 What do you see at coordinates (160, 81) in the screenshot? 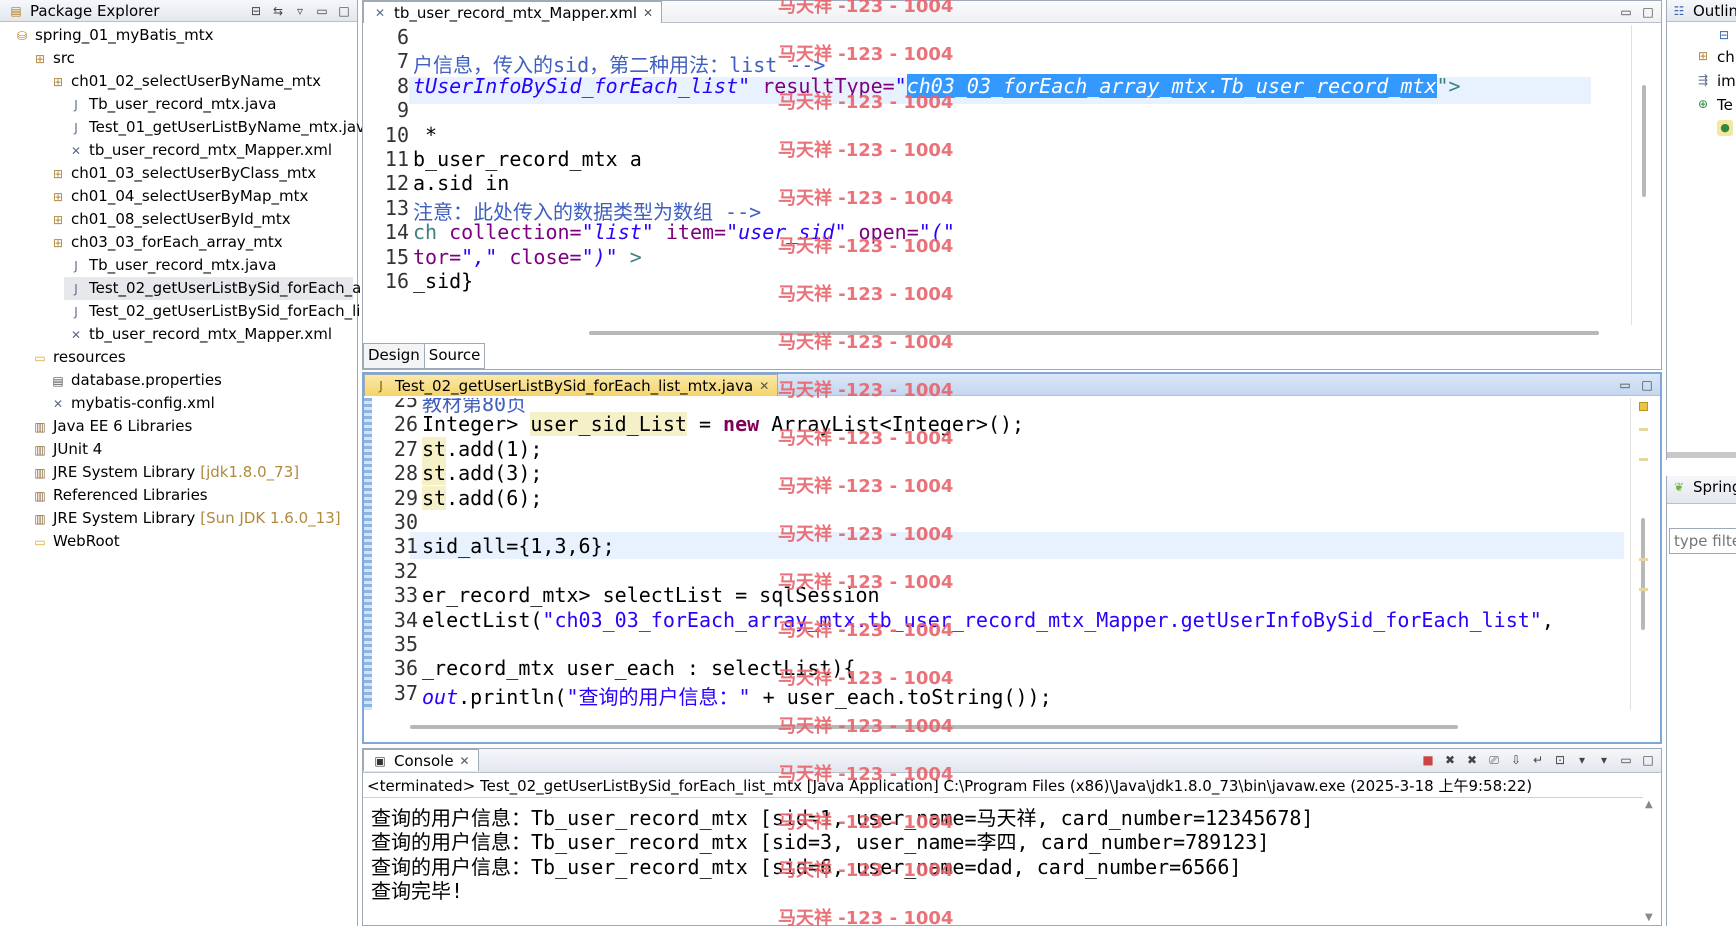
I see `tree-item: ⊞ ch01_02_selectUserByName_mtx` at bounding box center [160, 81].